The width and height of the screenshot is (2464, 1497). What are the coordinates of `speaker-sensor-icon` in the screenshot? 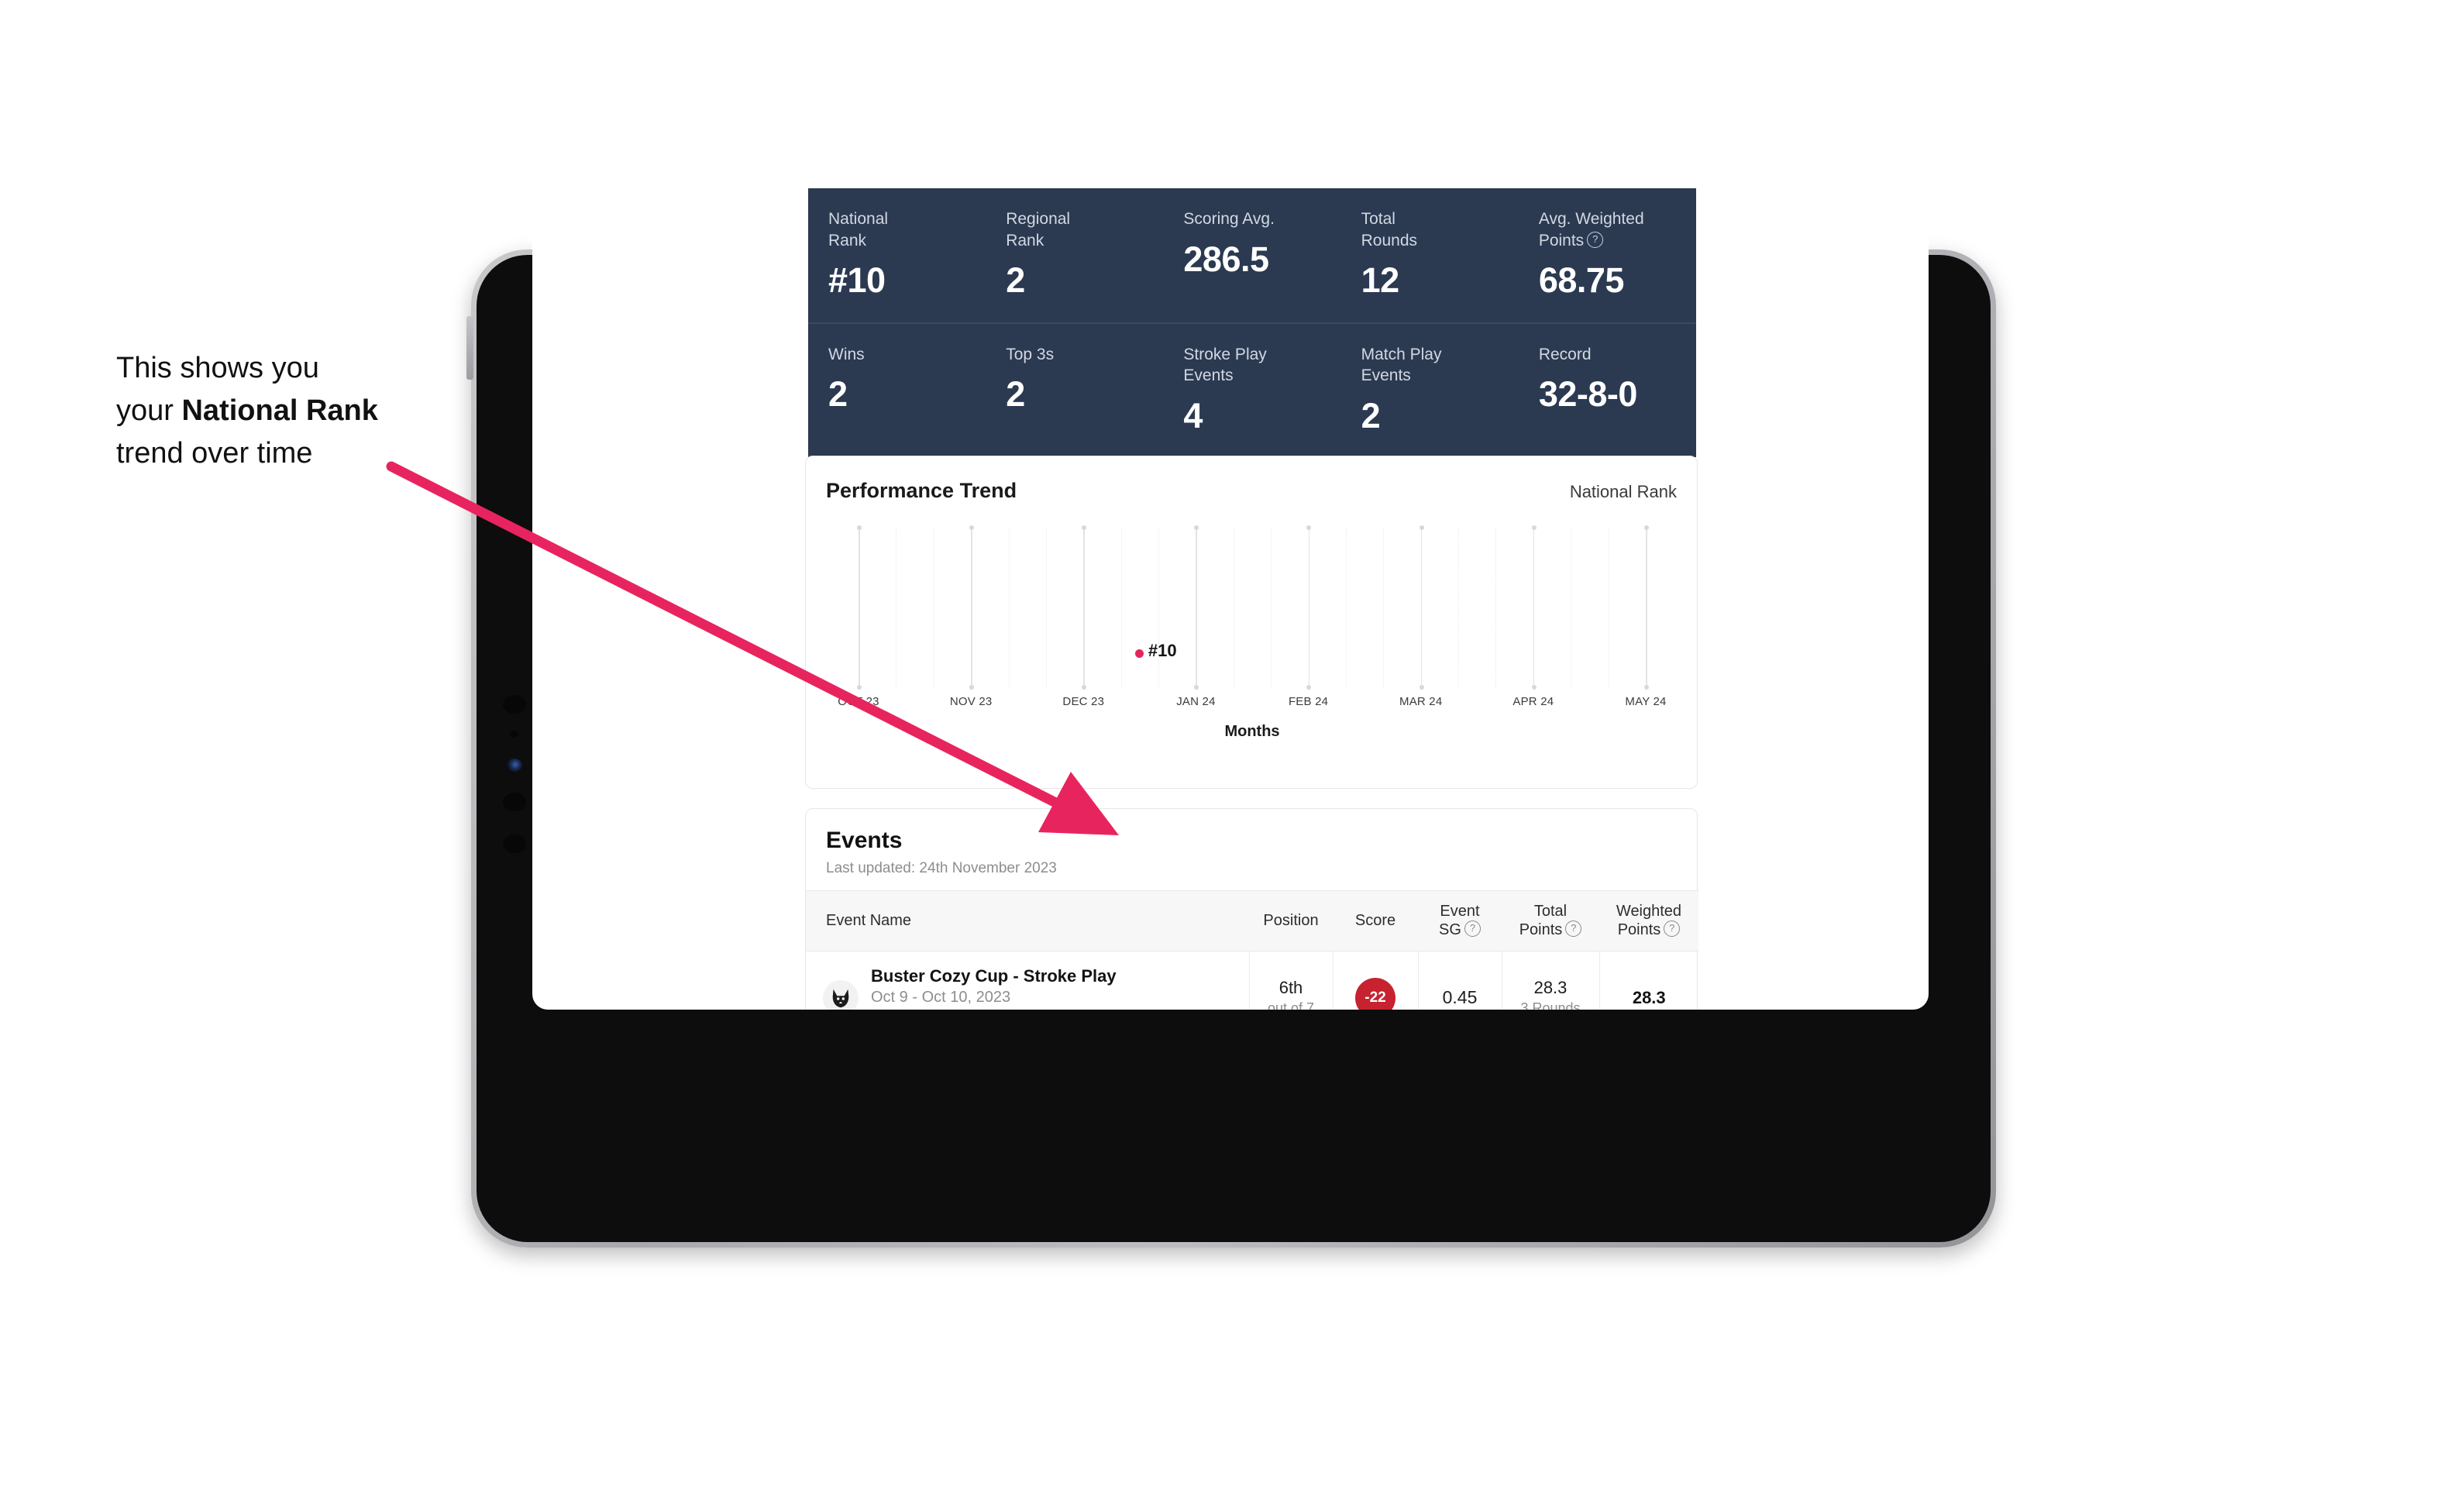 It's located at (514, 704).